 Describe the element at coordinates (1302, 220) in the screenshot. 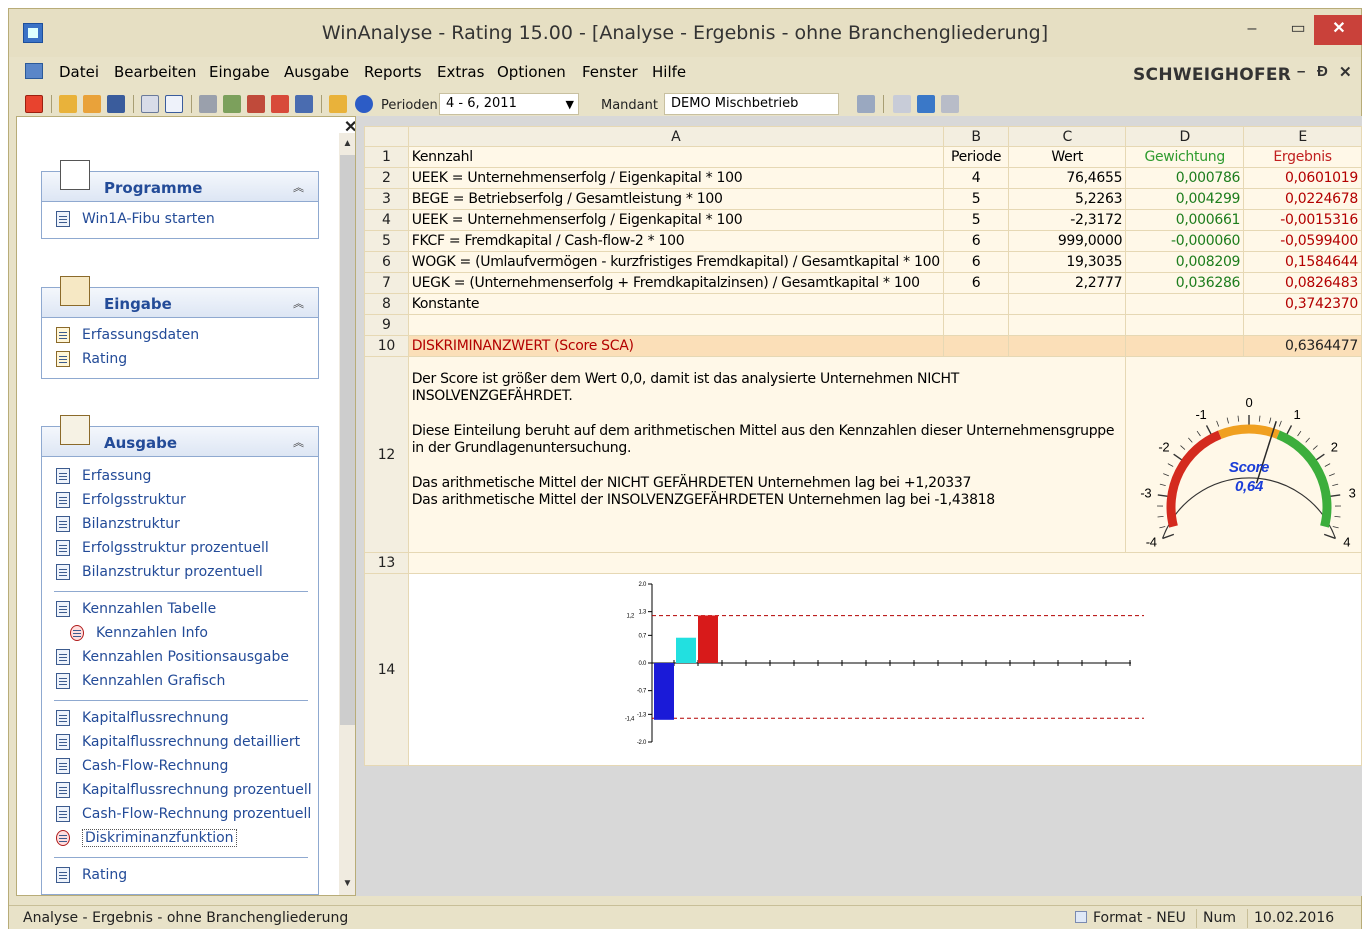

I see `cell-ergebnis: -0,0015316` at that location.